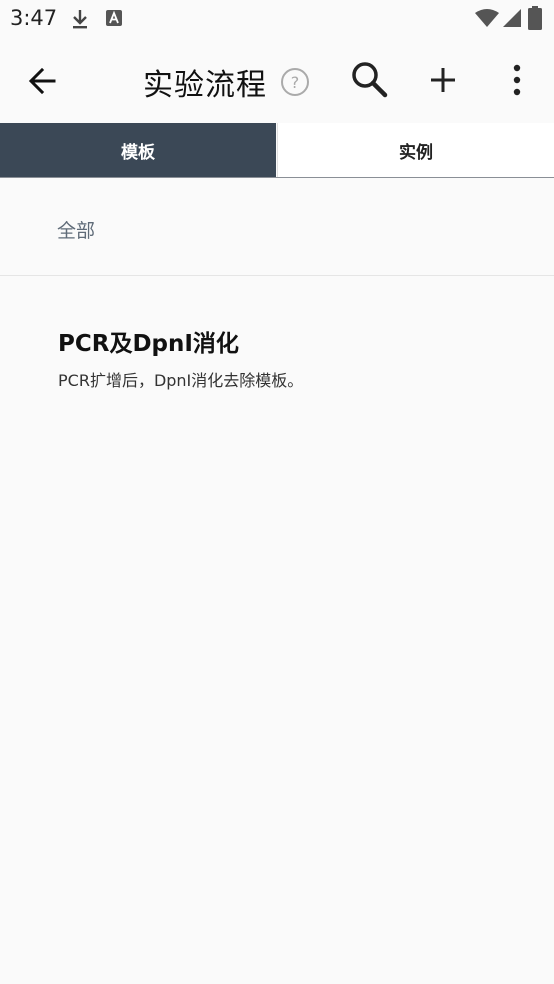 The image size is (554, 984). I want to click on item-title: PCR及DpnI消化, so click(148, 344).